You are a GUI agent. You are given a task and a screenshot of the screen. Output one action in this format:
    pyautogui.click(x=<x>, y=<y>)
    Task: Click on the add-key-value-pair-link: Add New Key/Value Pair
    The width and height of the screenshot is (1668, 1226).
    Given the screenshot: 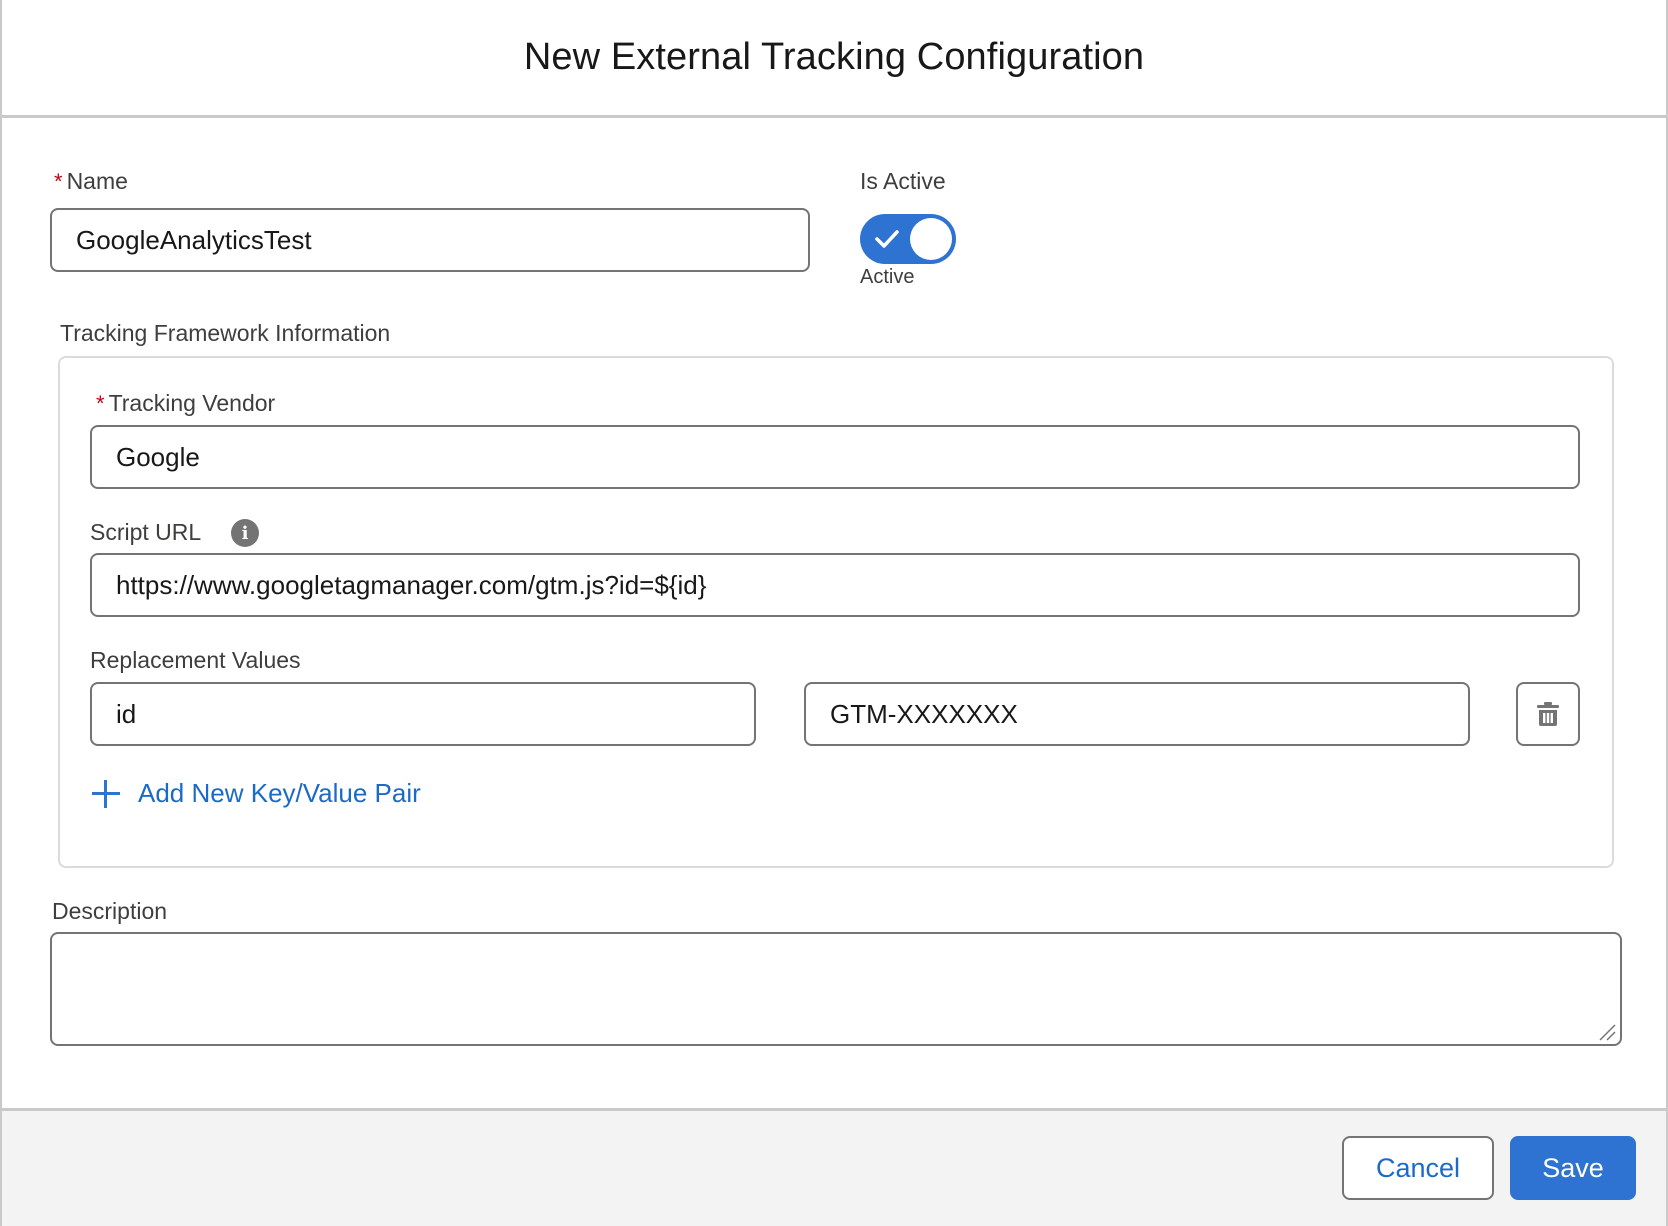 What is the action you would take?
    pyautogui.click(x=256, y=793)
    